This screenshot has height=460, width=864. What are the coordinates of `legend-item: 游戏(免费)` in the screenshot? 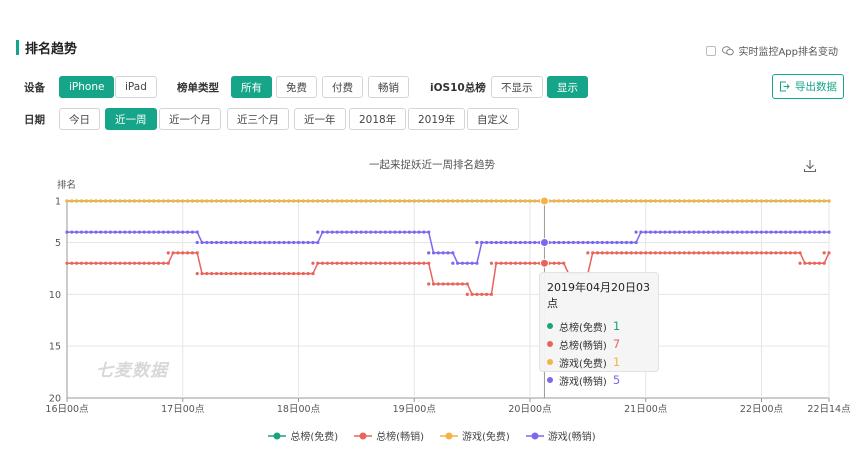 It's located at (475, 435).